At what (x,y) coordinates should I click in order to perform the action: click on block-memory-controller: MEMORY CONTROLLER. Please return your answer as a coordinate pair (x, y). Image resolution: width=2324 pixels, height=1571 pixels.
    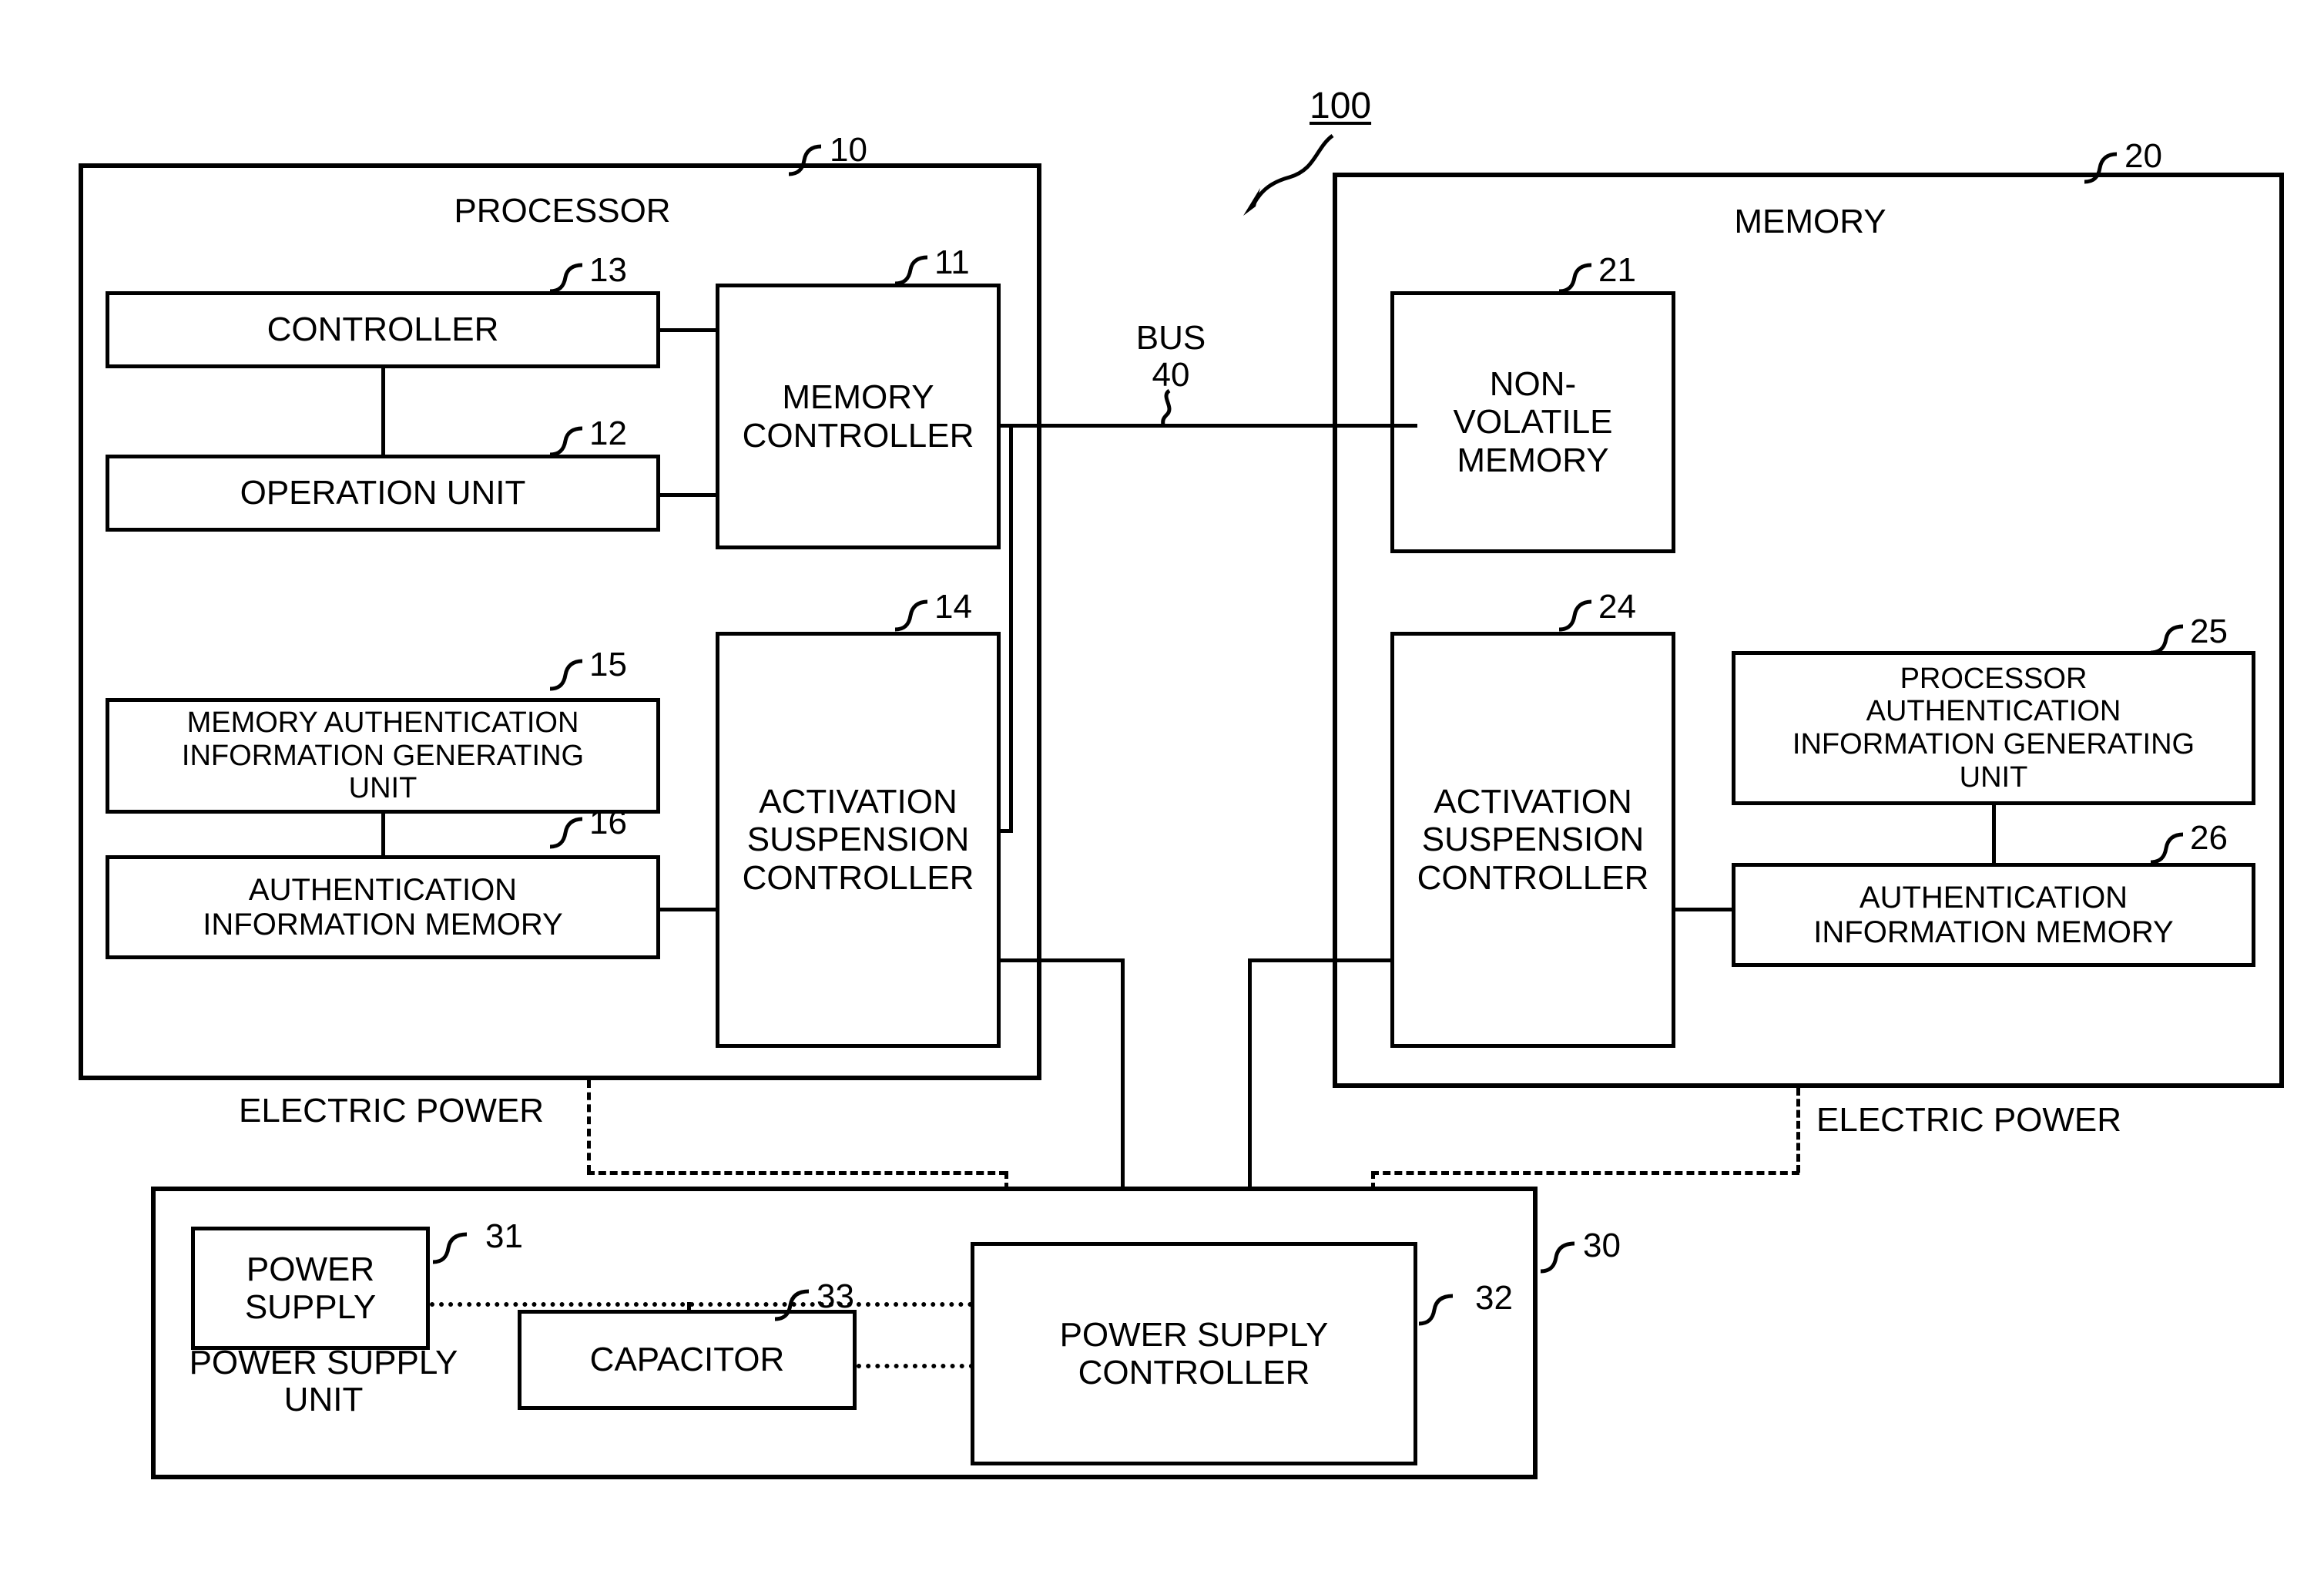
    Looking at the image, I should click on (858, 416).